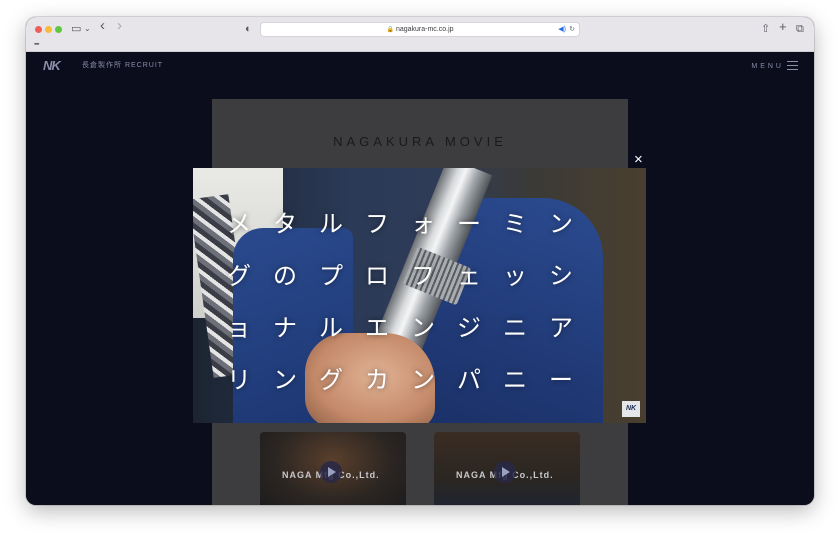 The image size is (840, 540). I want to click on video-caption-line: ョナルエンジニア, so click(411, 328).